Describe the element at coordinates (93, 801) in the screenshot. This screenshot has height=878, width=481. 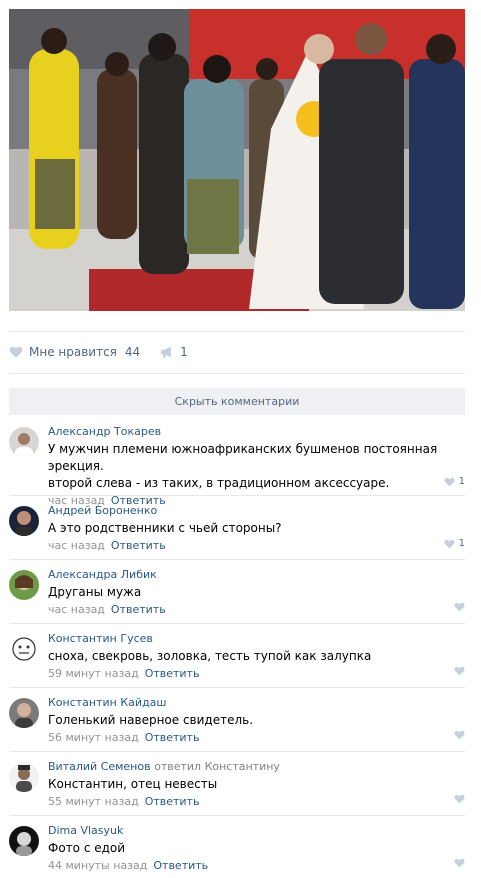
I see `comment-time: 55 минут назад` at that location.